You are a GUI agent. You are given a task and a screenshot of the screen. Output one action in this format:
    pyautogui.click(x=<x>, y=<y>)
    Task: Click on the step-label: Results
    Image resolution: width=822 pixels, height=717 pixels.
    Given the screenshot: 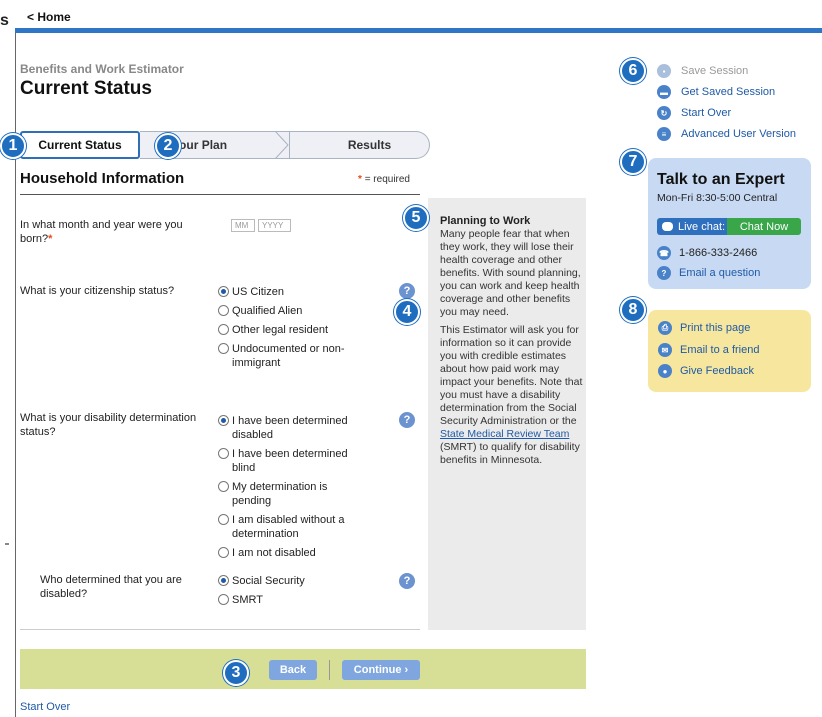 What is the action you would take?
    pyautogui.click(x=369, y=145)
    